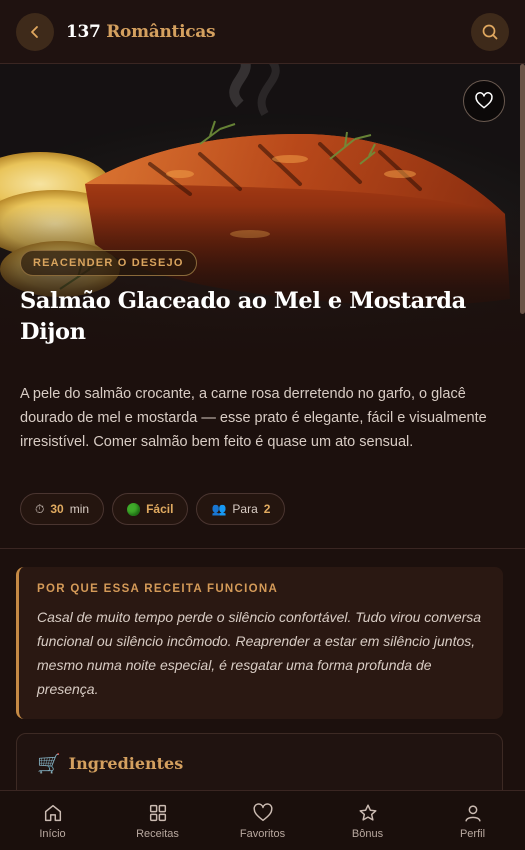 The image size is (525, 850). I want to click on home-icon, so click(52, 812).